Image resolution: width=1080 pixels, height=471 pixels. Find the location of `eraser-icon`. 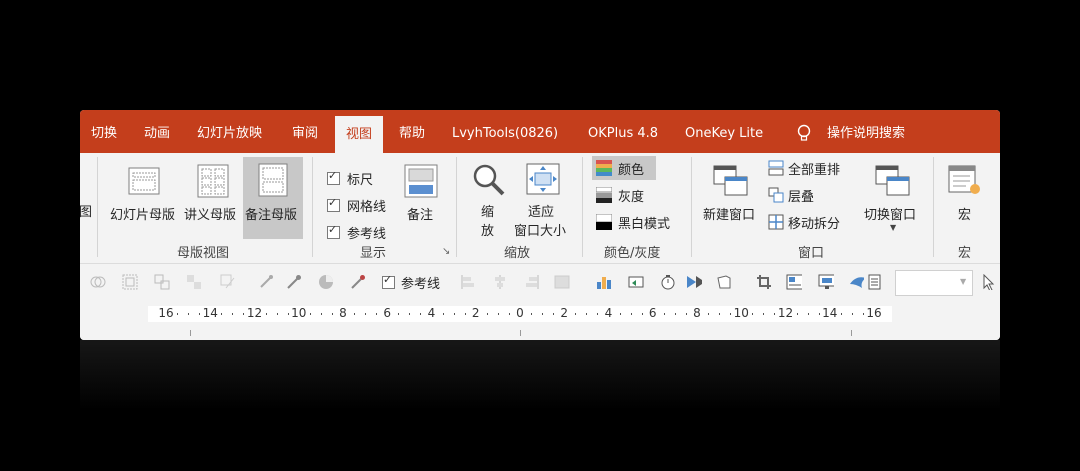

eraser-icon is located at coordinates (266, 282).